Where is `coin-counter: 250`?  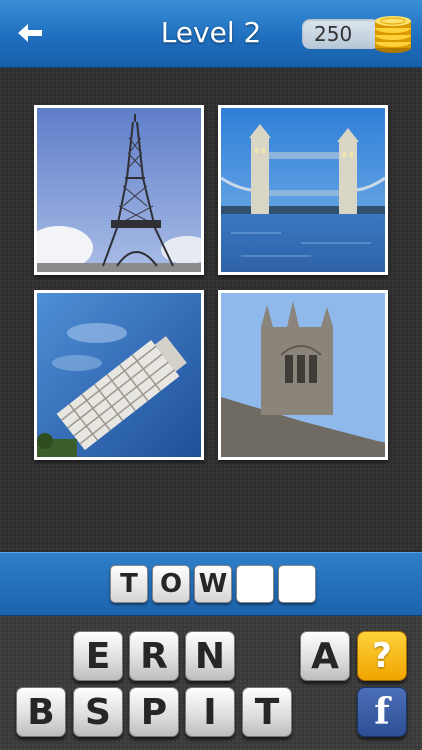
coin-counter: 250 is located at coordinates (341, 34).